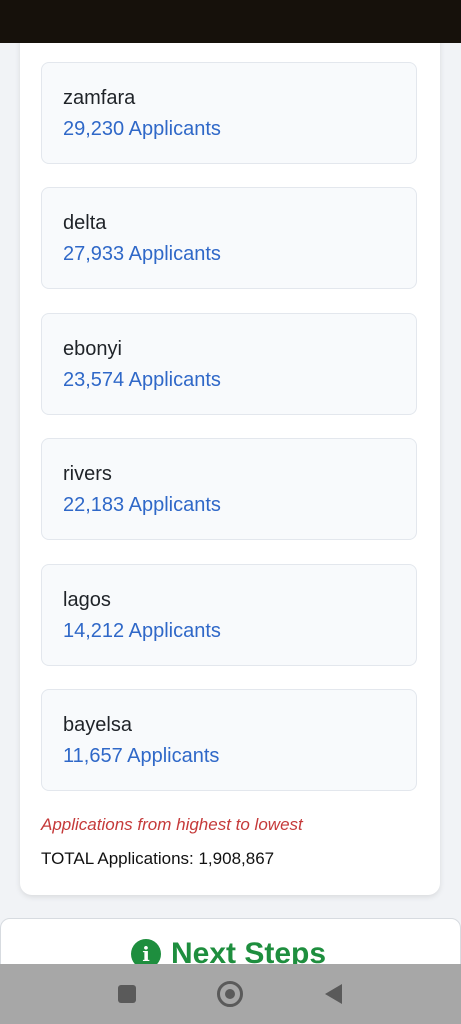 The height and width of the screenshot is (1024, 461). What do you see at coordinates (142, 505) in the screenshot?
I see `applicant-count: 22,183 Applicants` at bounding box center [142, 505].